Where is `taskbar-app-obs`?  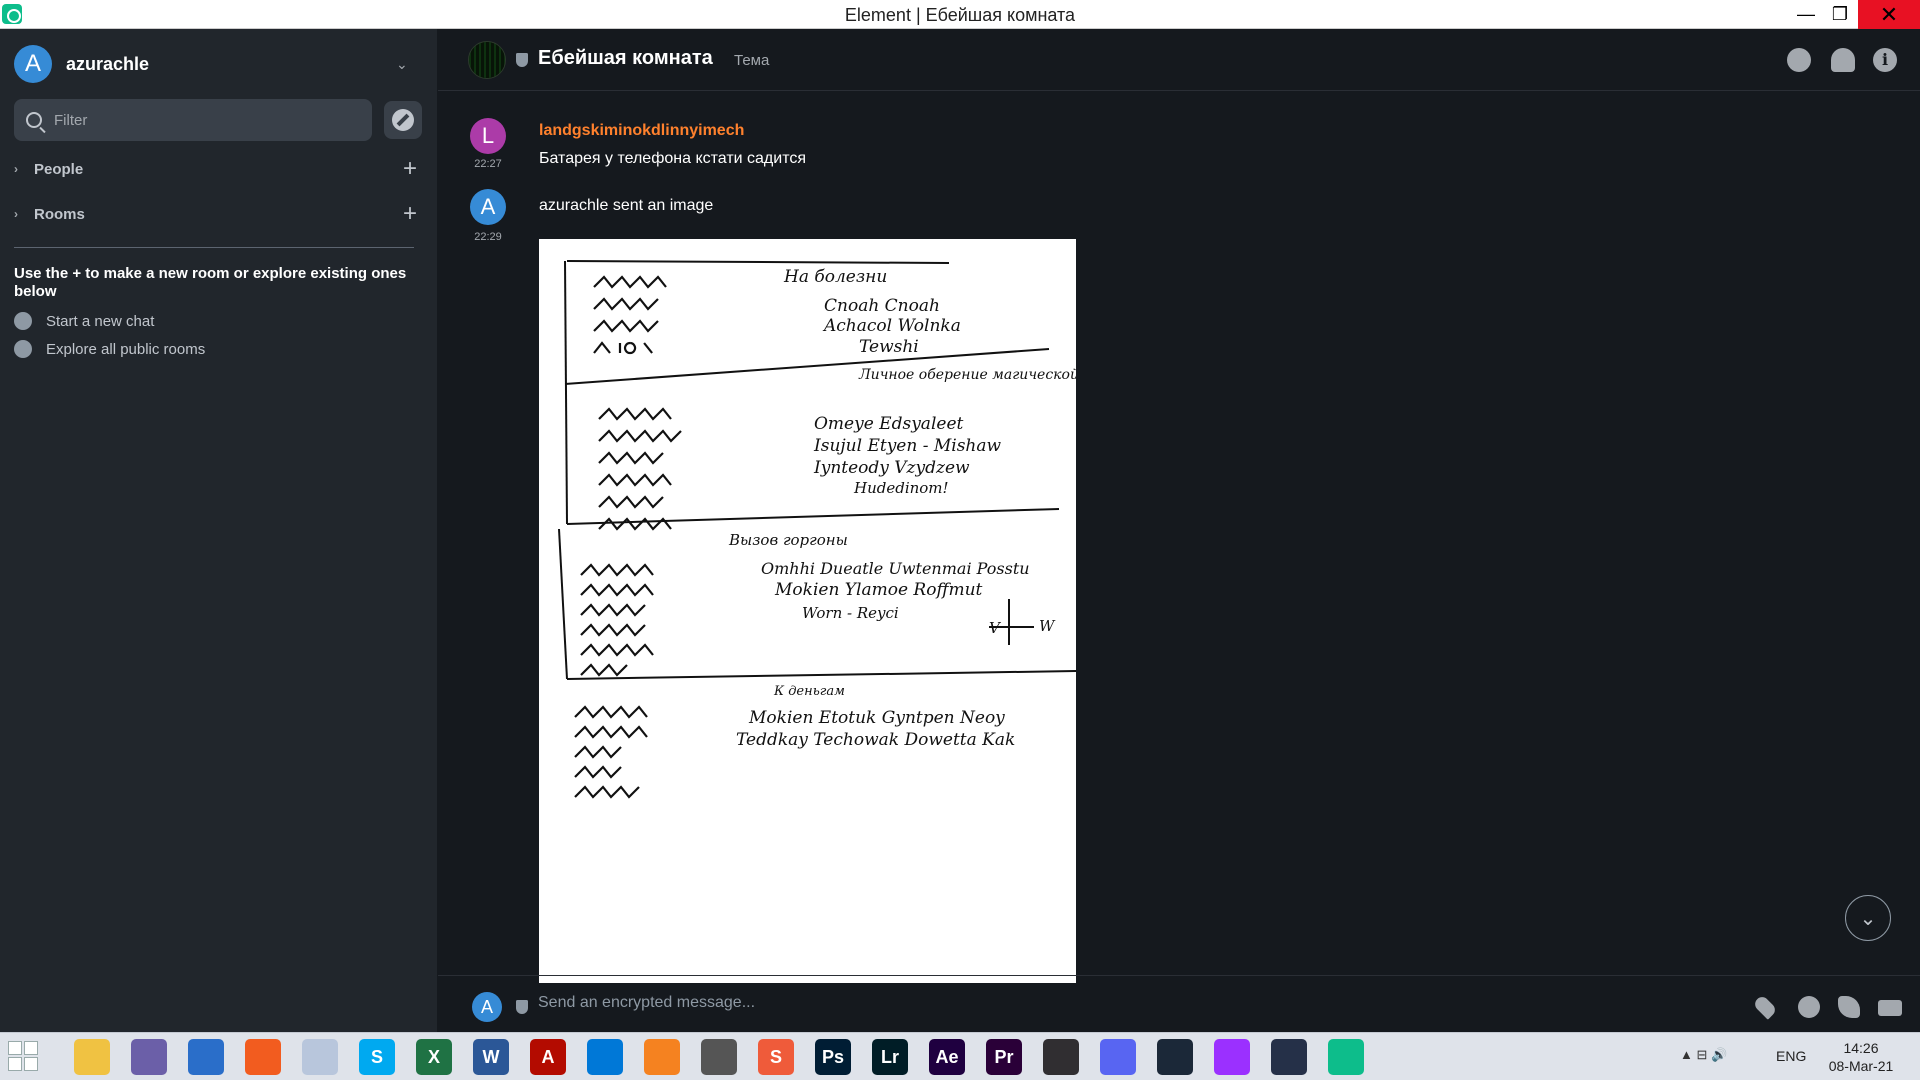 taskbar-app-obs is located at coordinates (1061, 1057).